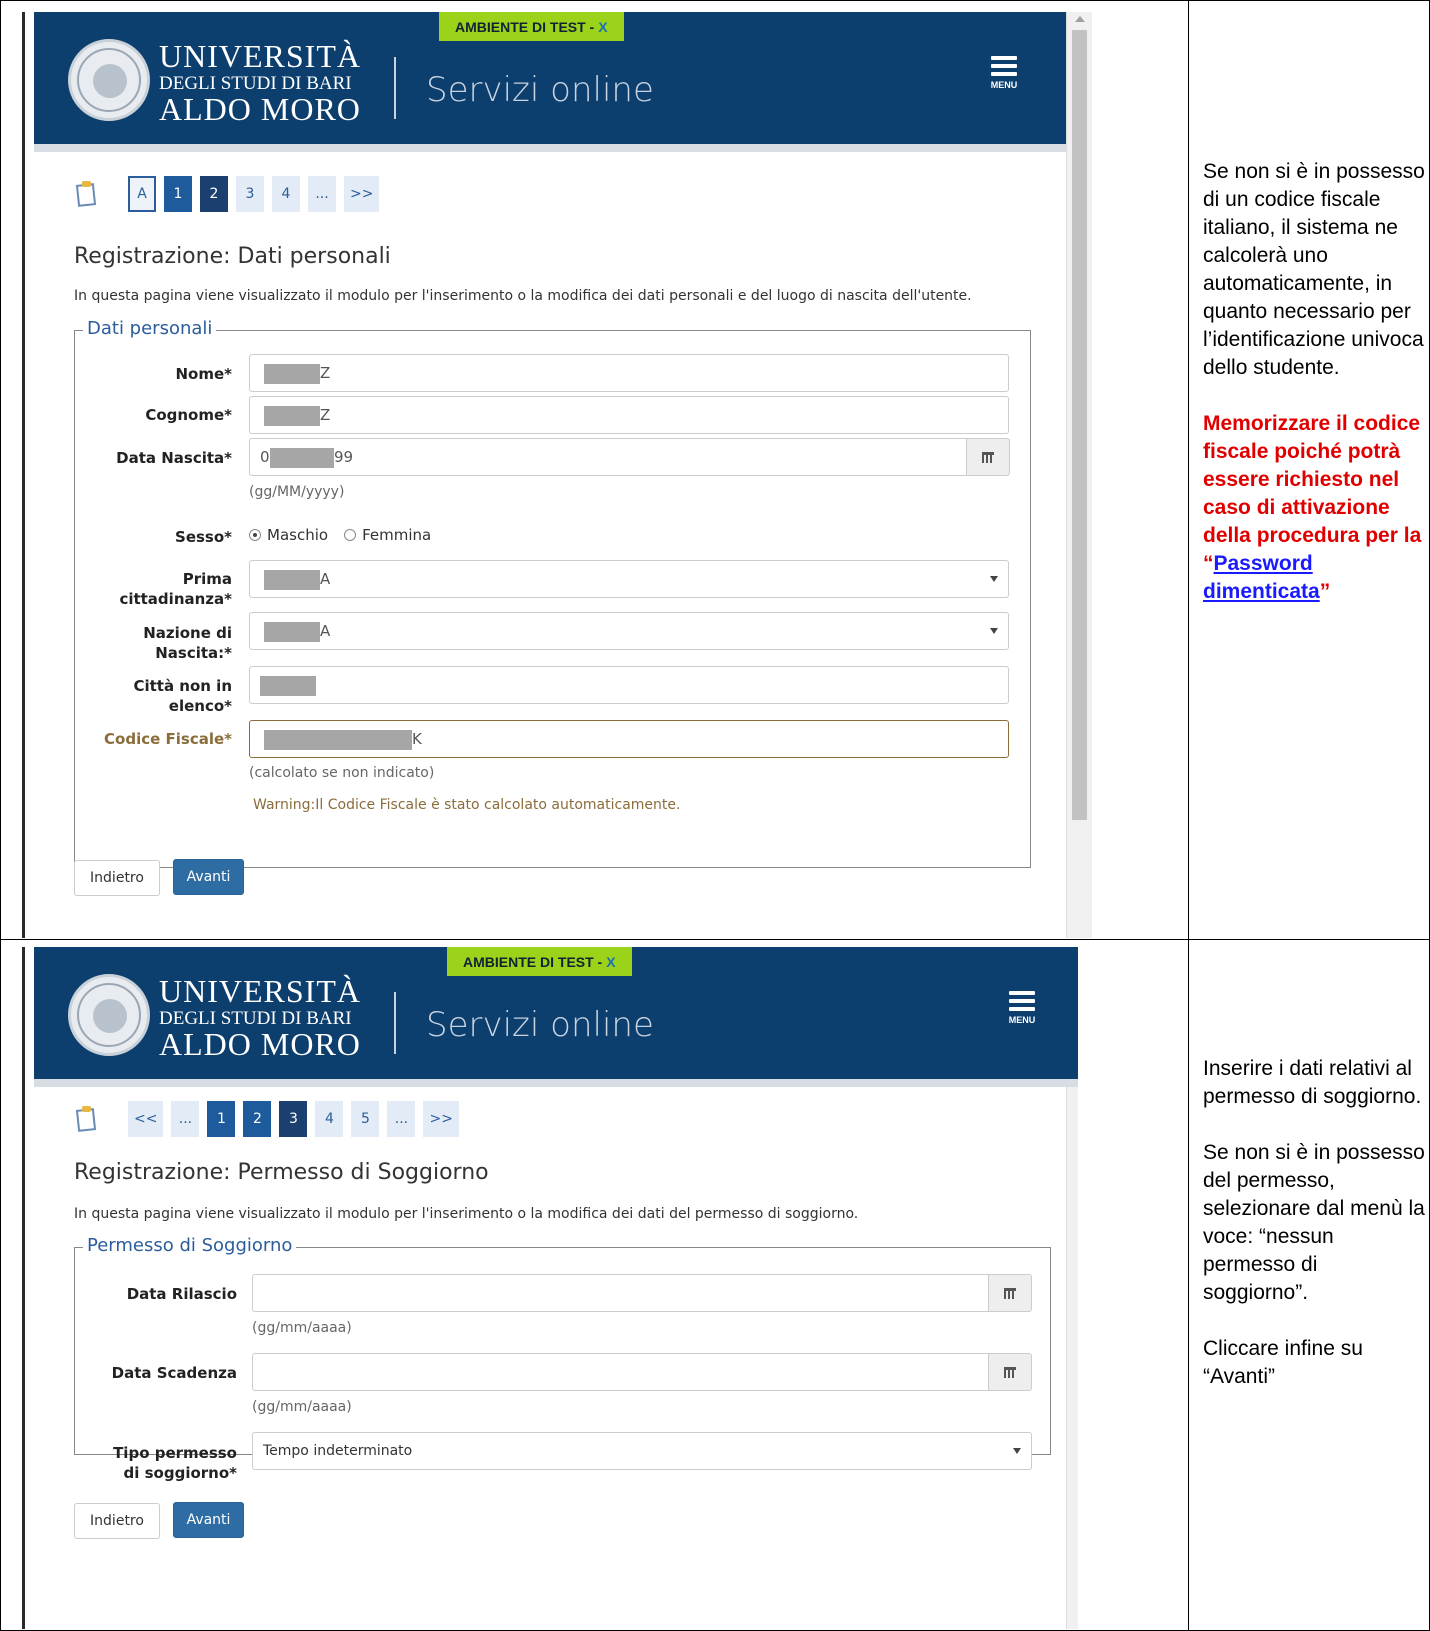  I want to click on maschio-radio, so click(255, 535).